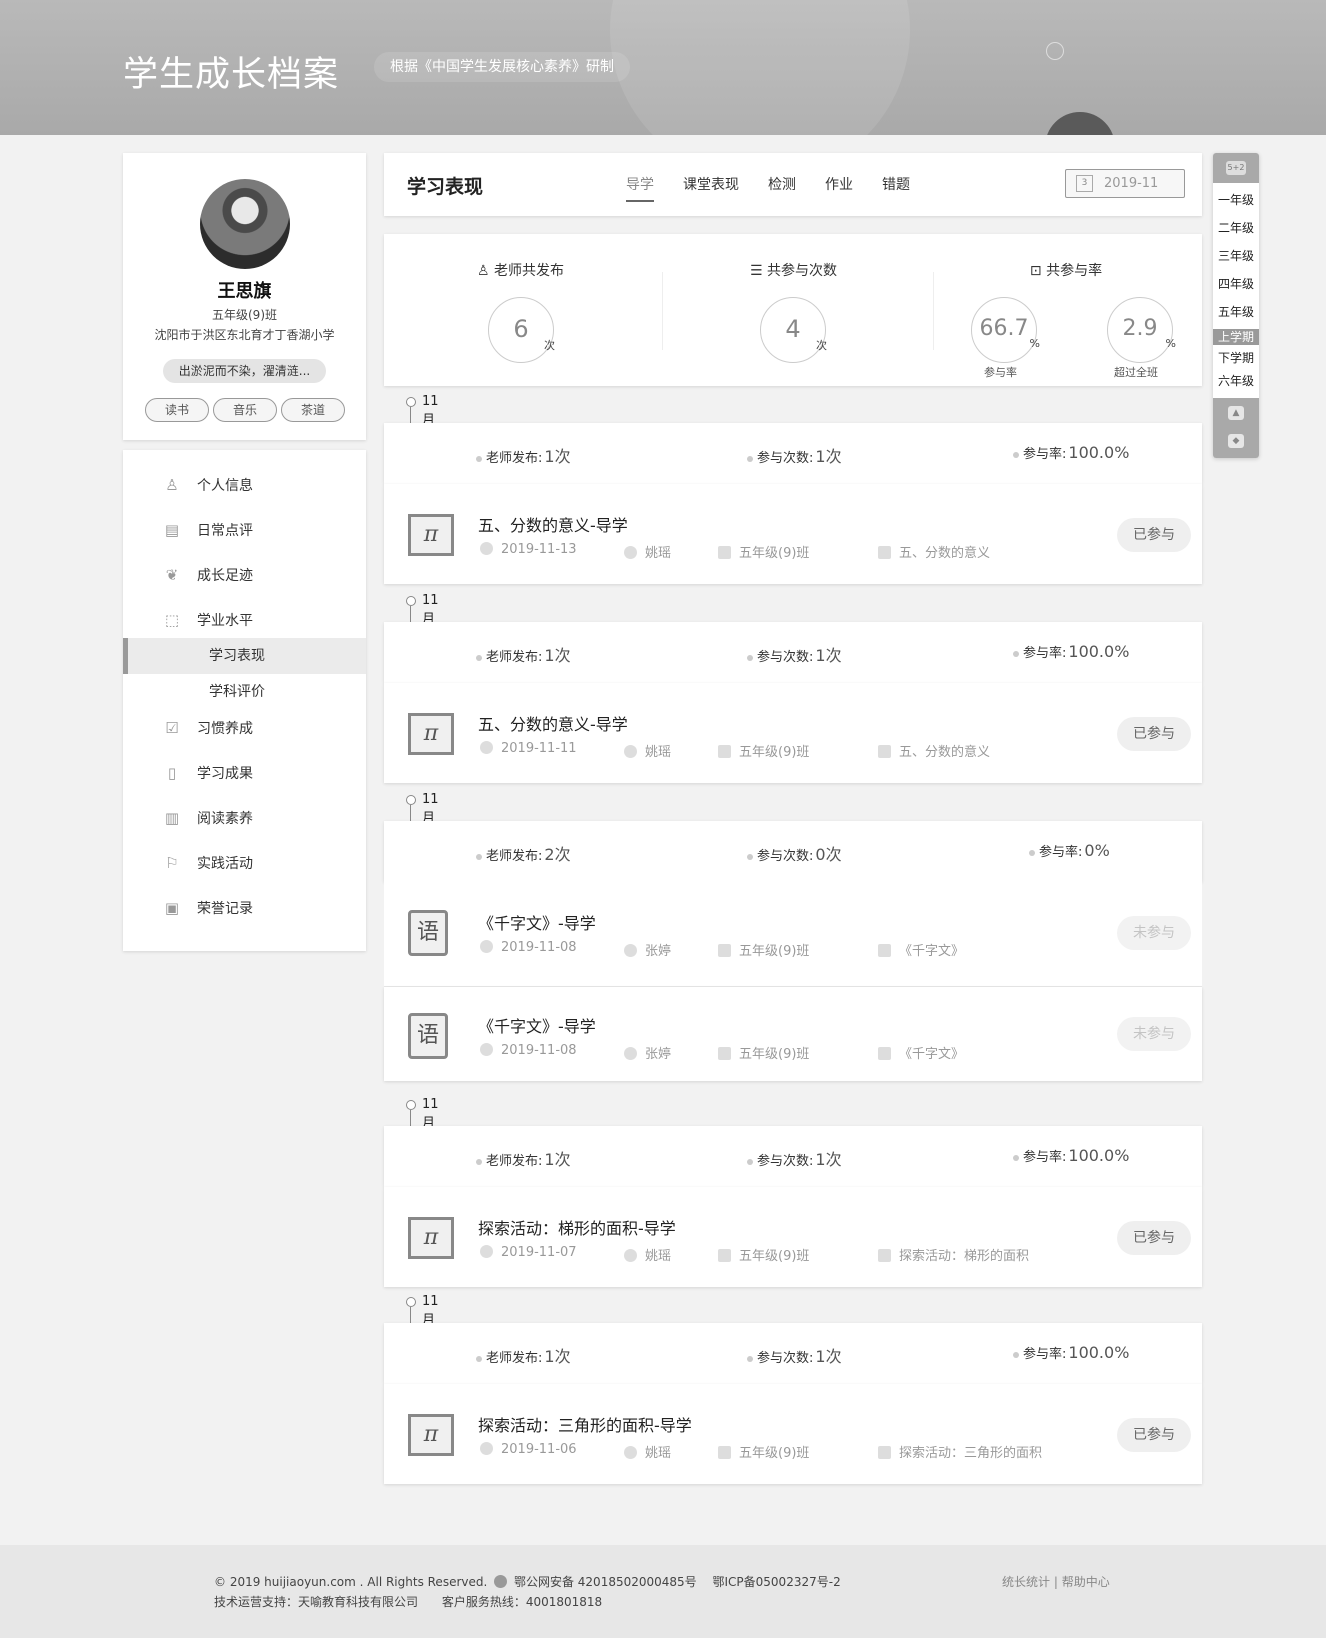 This screenshot has width=1326, height=1638. What do you see at coordinates (1236, 255) in the screenshot?
I see `grade-item-3: 三年级` at bounding box center [1236, 255].